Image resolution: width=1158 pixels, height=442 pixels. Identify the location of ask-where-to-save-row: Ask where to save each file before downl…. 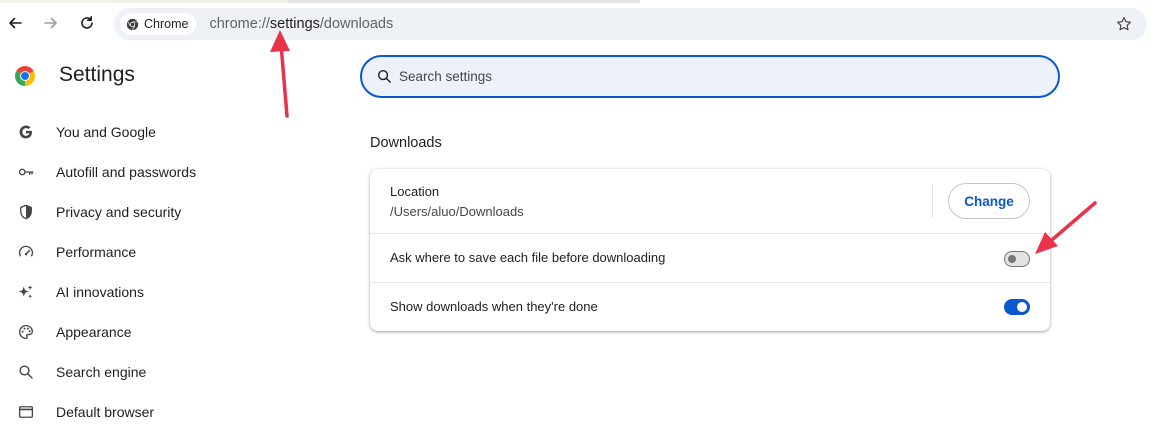
(710, 257).